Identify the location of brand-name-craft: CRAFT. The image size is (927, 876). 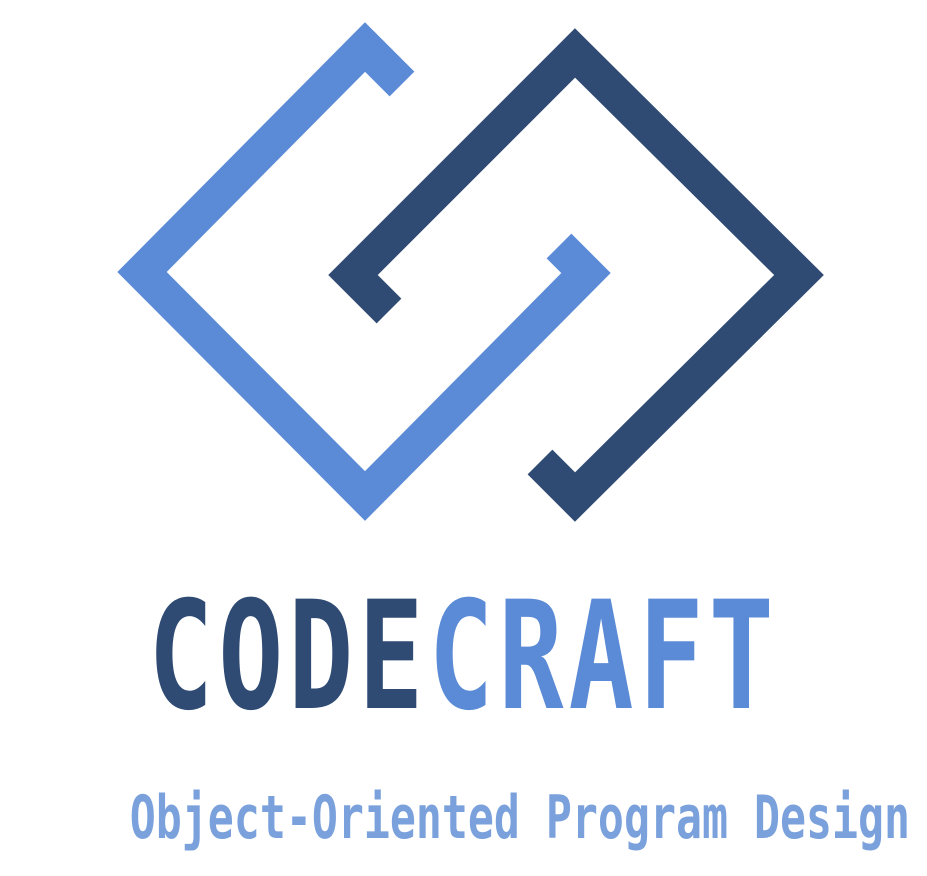
(603, 657).